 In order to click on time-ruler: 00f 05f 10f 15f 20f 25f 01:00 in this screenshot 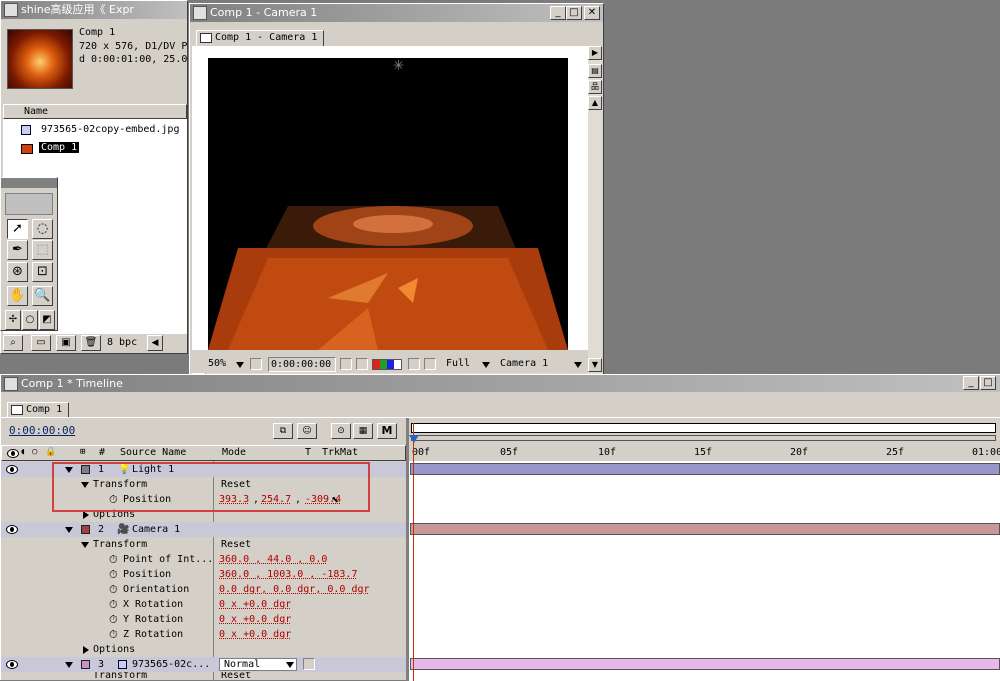, I will do `click(705, 453)`.